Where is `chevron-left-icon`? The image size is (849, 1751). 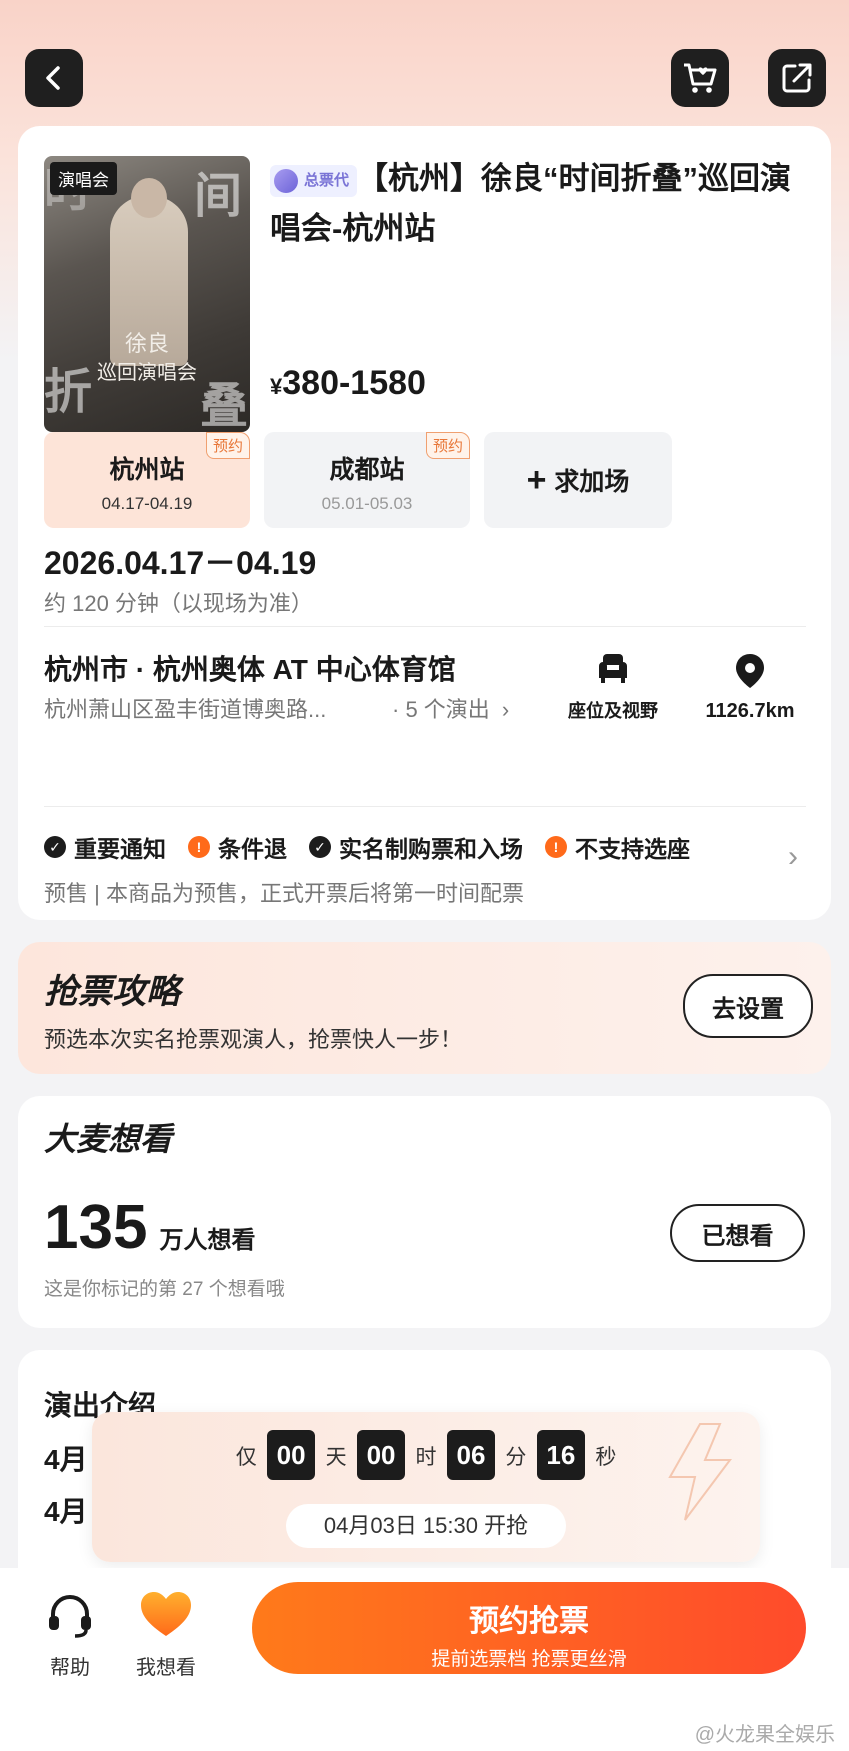 chevron-left-icon is located at coordinates (53, 78).